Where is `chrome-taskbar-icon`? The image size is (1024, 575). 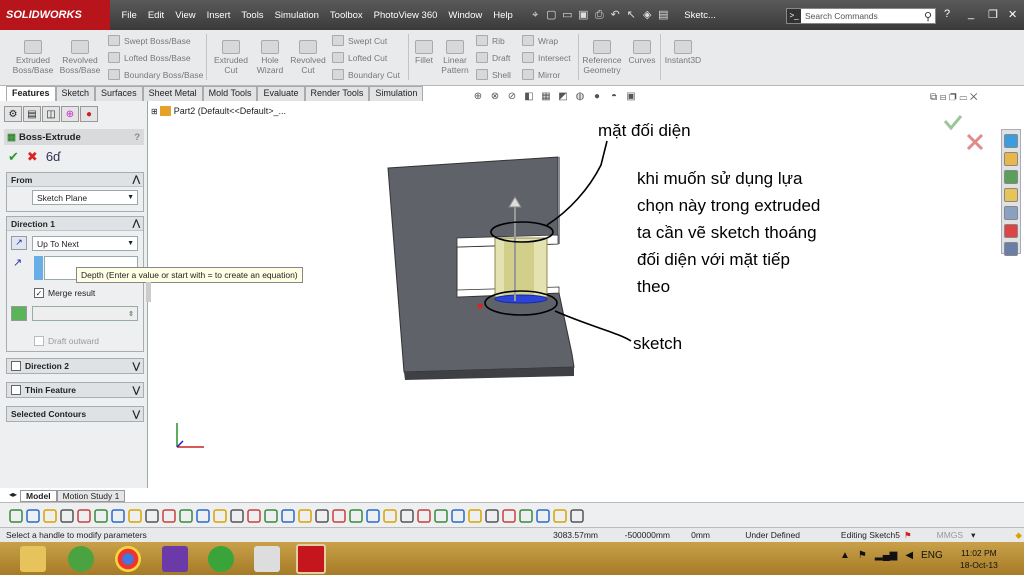 chrome-taskbar-icon is located at coordinates (128, 559).